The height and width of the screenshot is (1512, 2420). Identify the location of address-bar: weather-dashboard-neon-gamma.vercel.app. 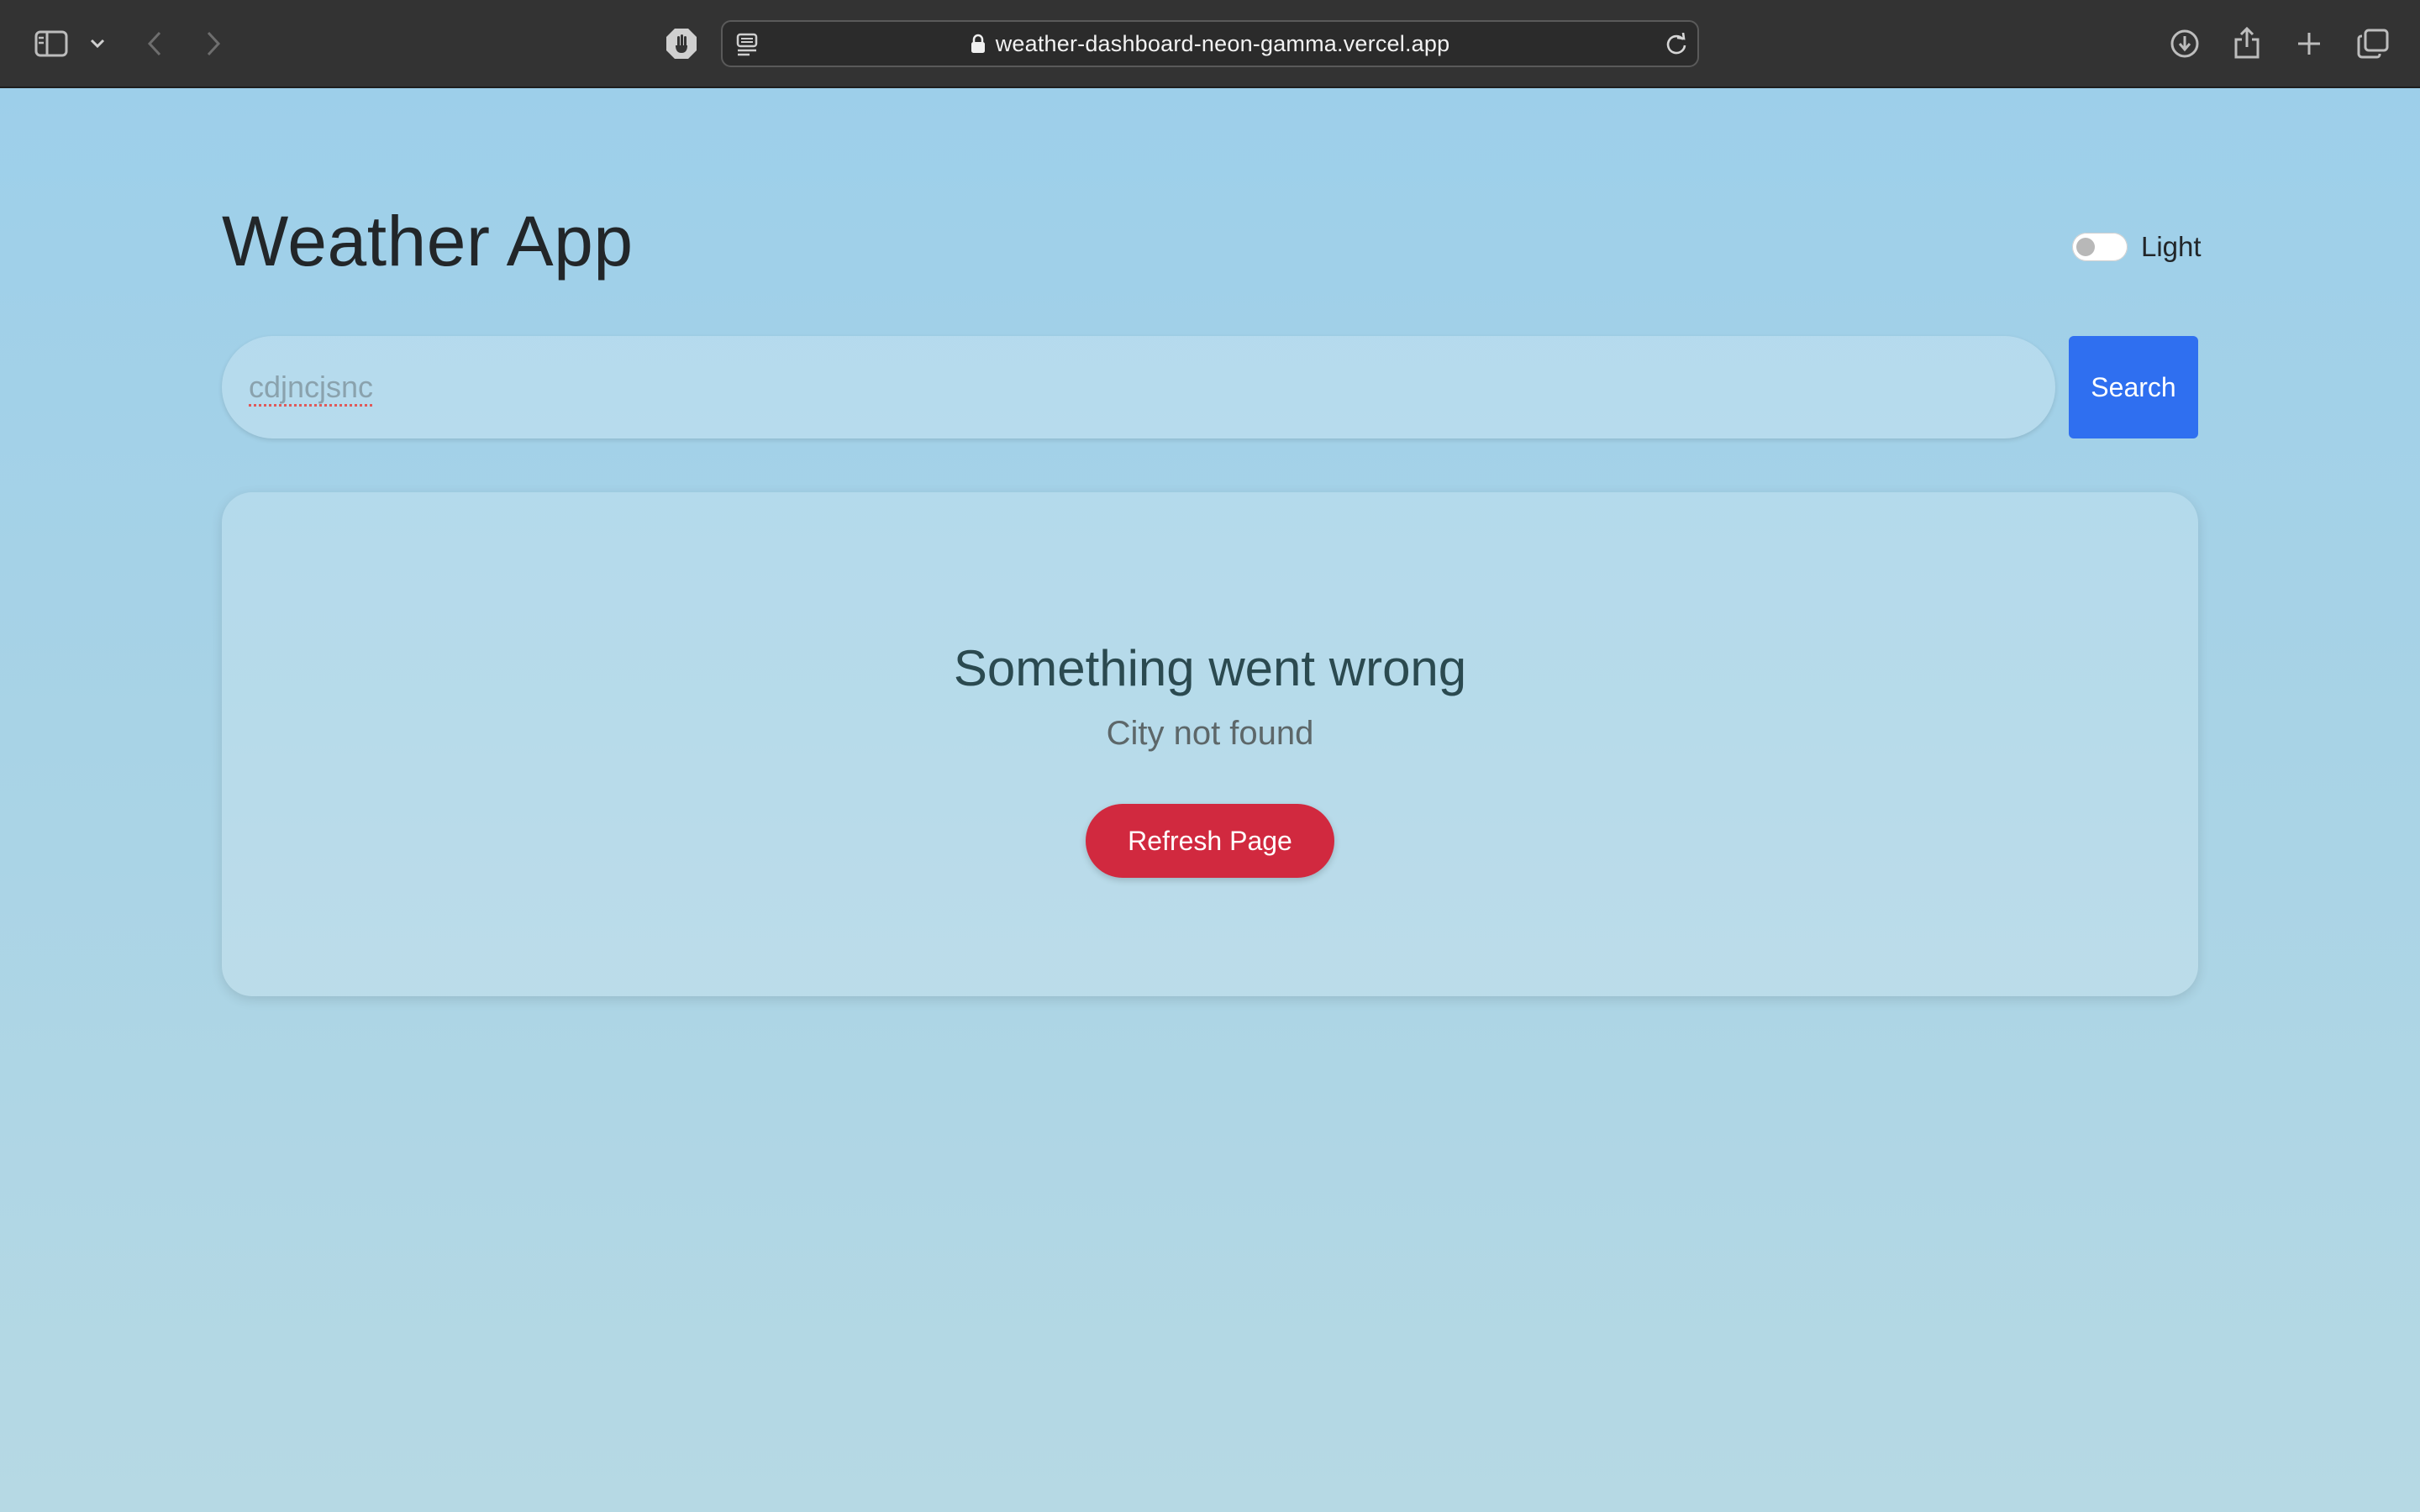
(1210, 43).